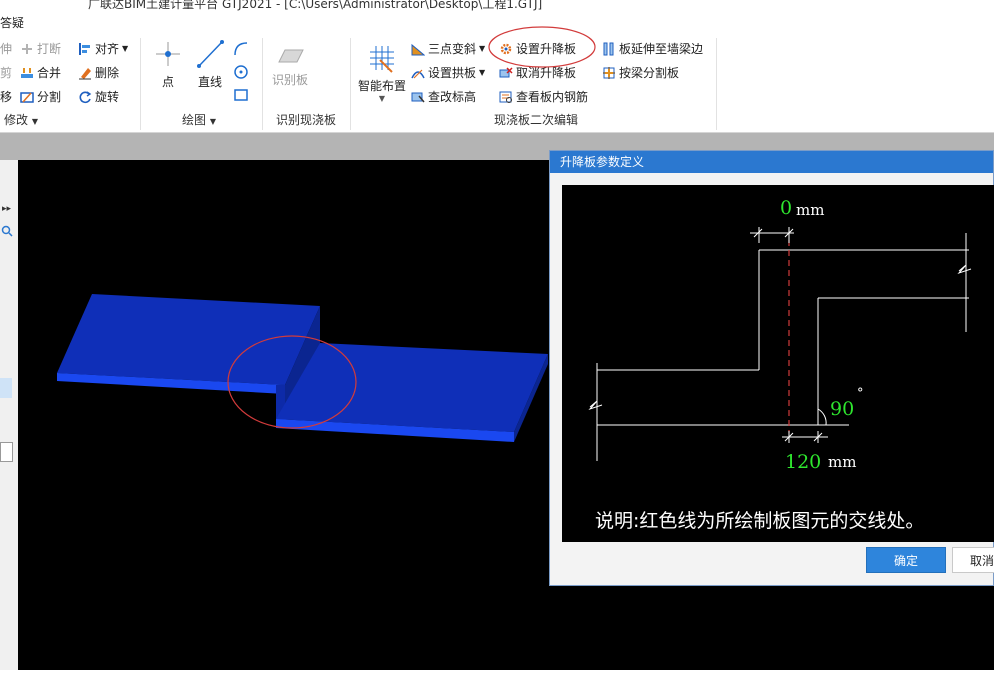  I want to click on three-point-slope-label: 三点变斜, so click(452, 49).